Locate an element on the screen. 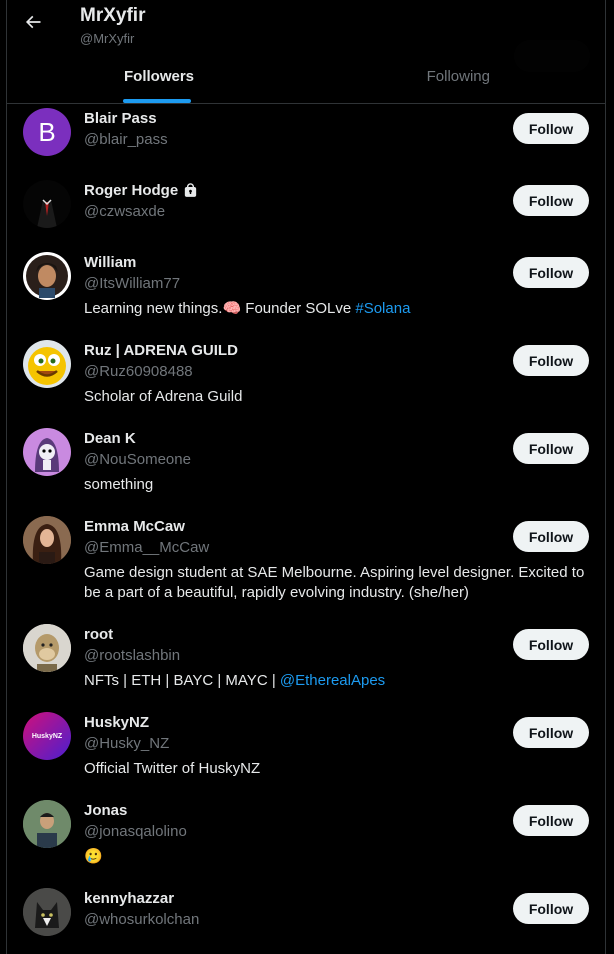 The image size is (614, 954). avatar: HuskyNZ is located at coordinates (47, 736).